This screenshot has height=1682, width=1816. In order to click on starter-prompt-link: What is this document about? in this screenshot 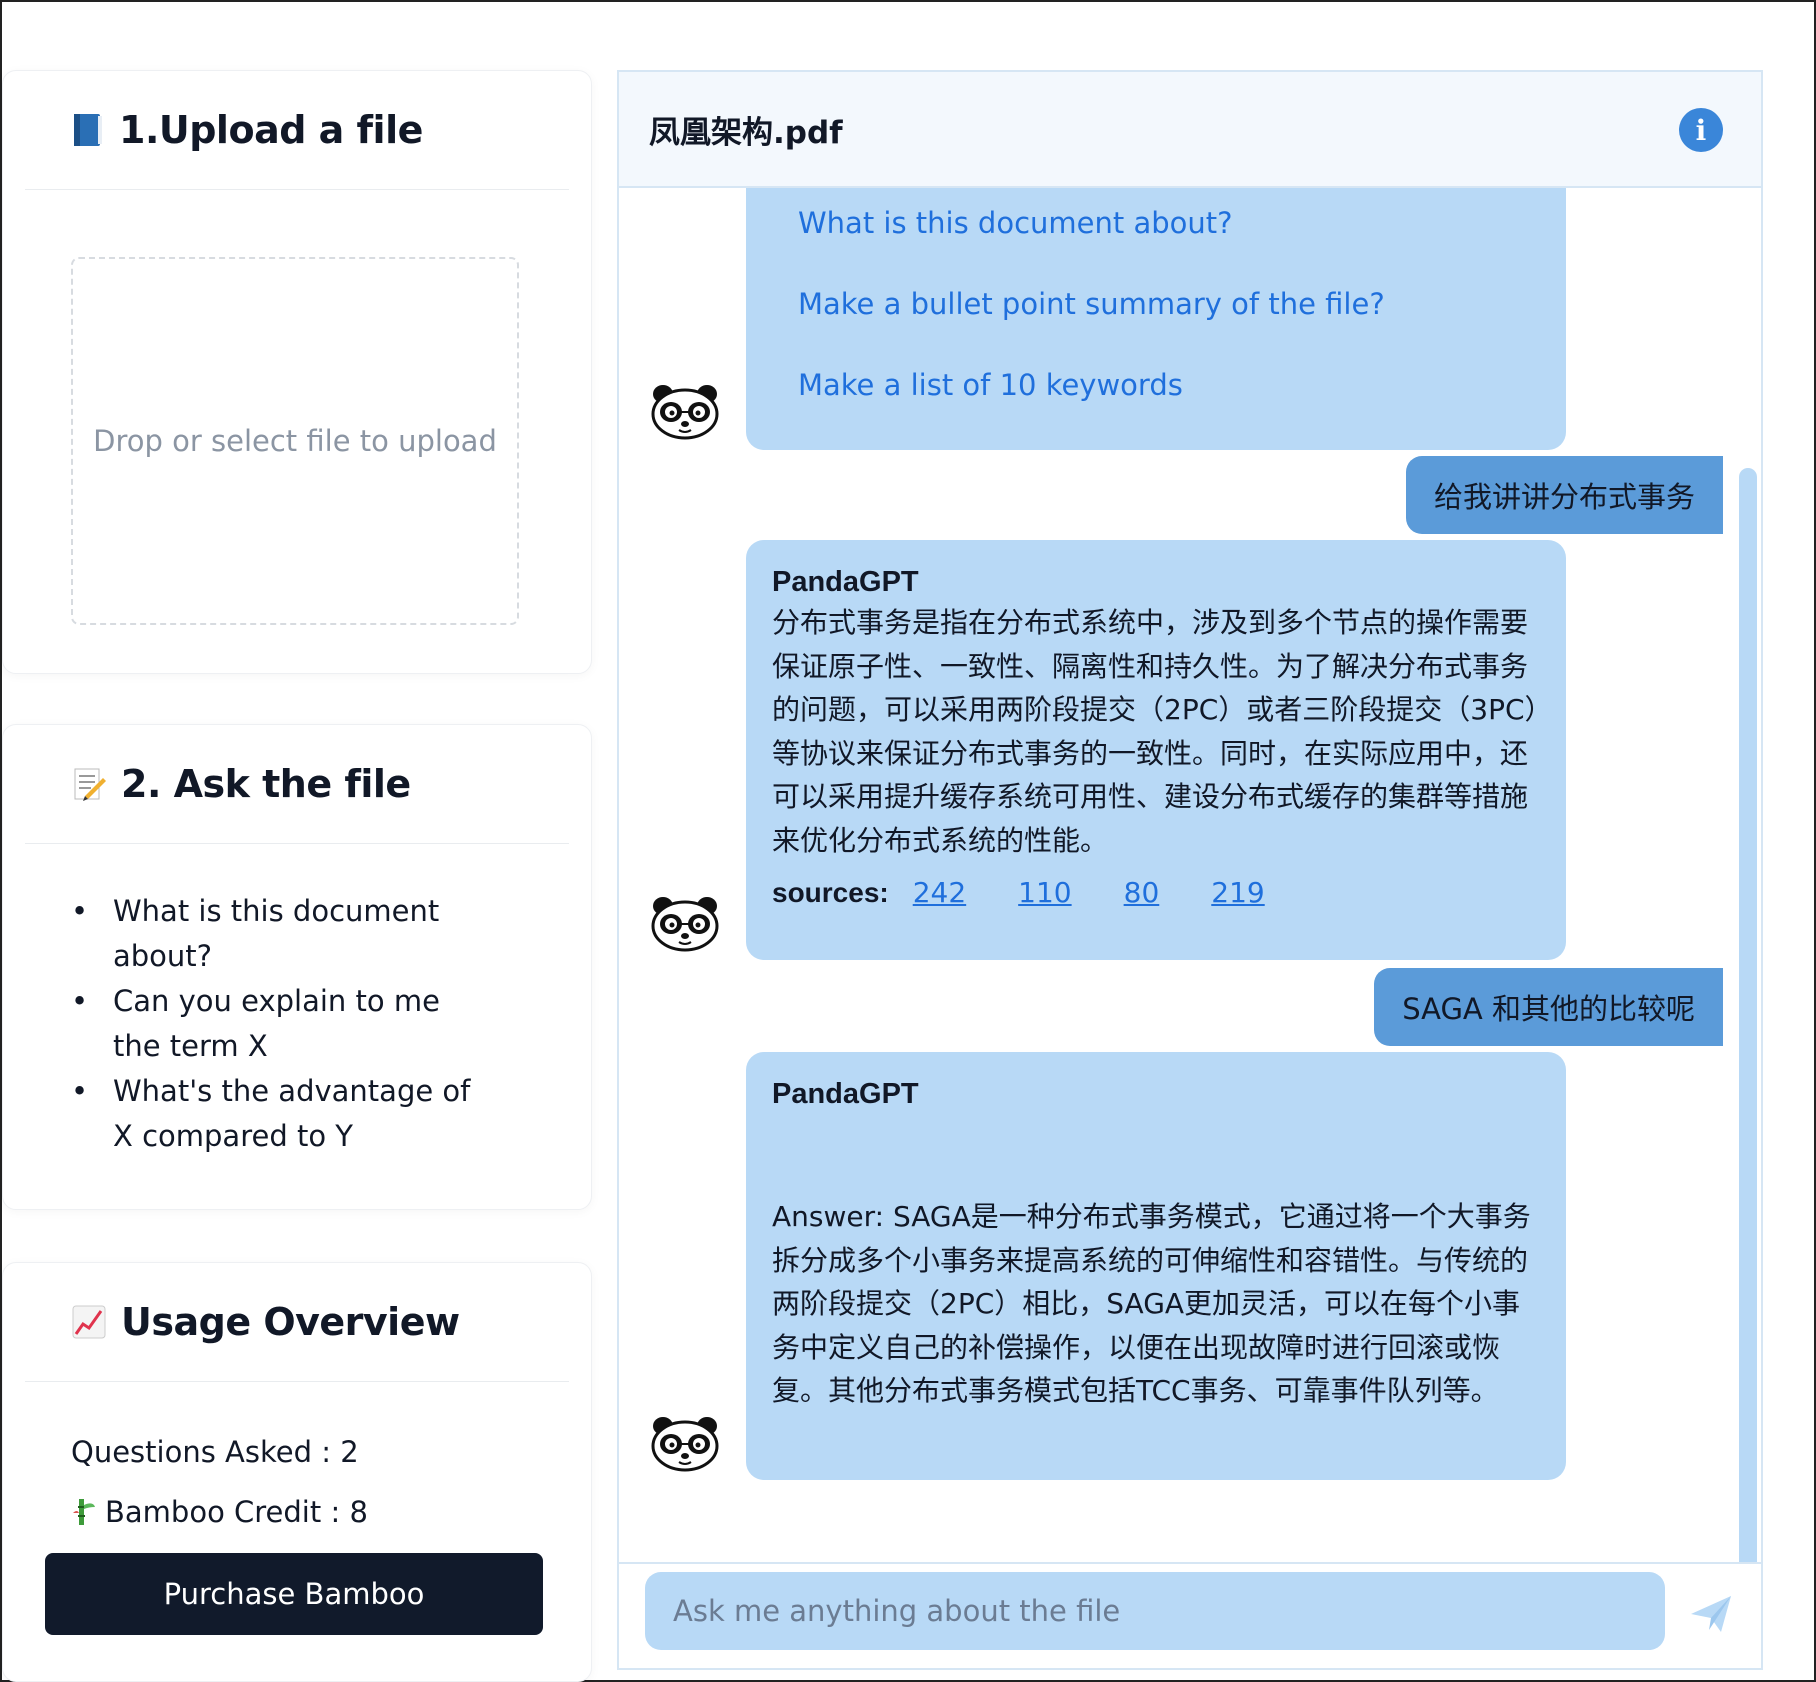, I will do `click(1015, 223)`.